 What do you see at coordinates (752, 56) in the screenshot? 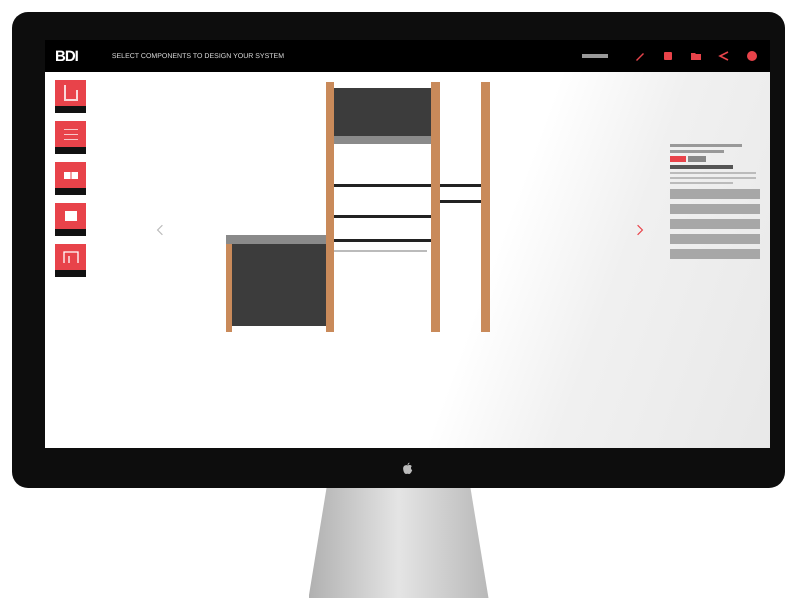
I see `help-icon` at bounding box center [752, 56].